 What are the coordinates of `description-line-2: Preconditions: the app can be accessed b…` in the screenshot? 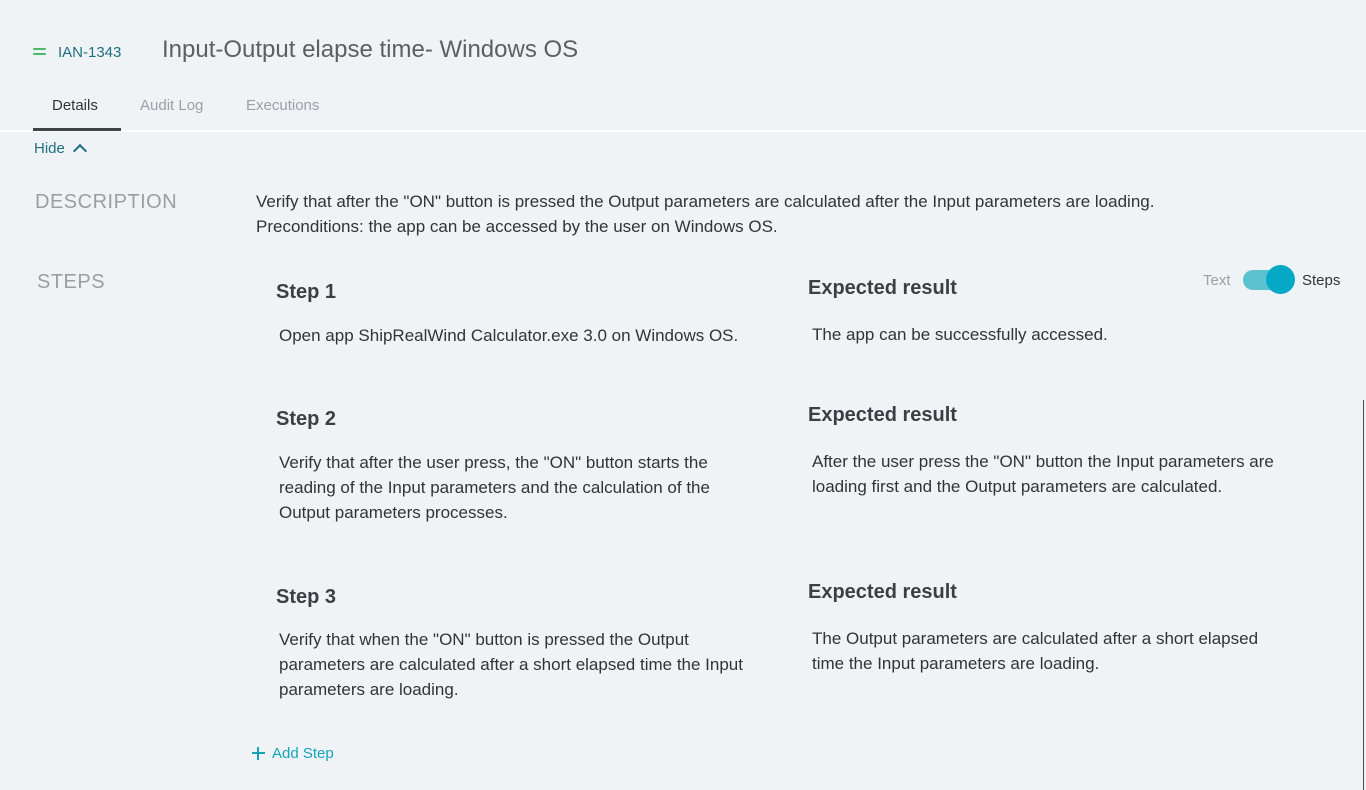 It's located at (517, 226).